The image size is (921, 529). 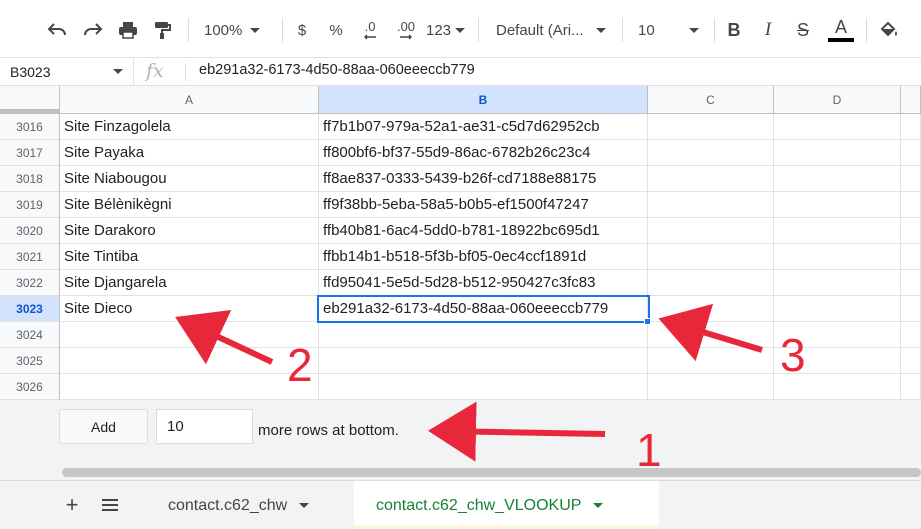 I want to click on cell-a: Site Darakoro, so click(x=189, y=231).